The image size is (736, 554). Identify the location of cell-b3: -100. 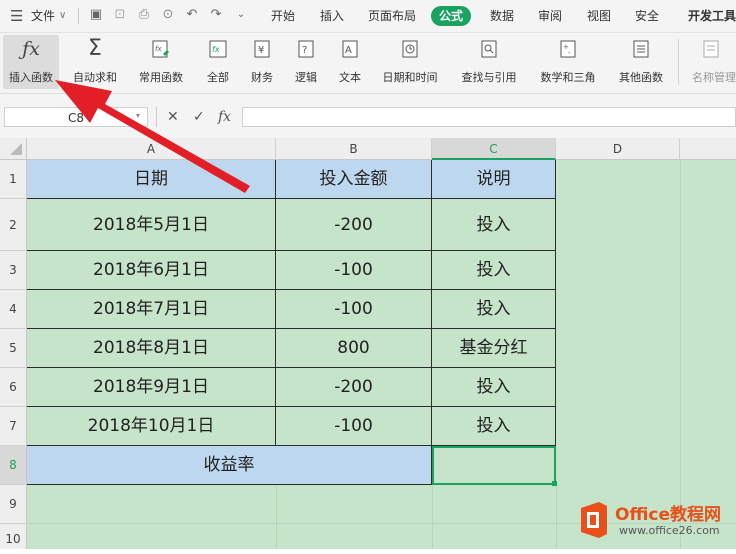
(354, 270).